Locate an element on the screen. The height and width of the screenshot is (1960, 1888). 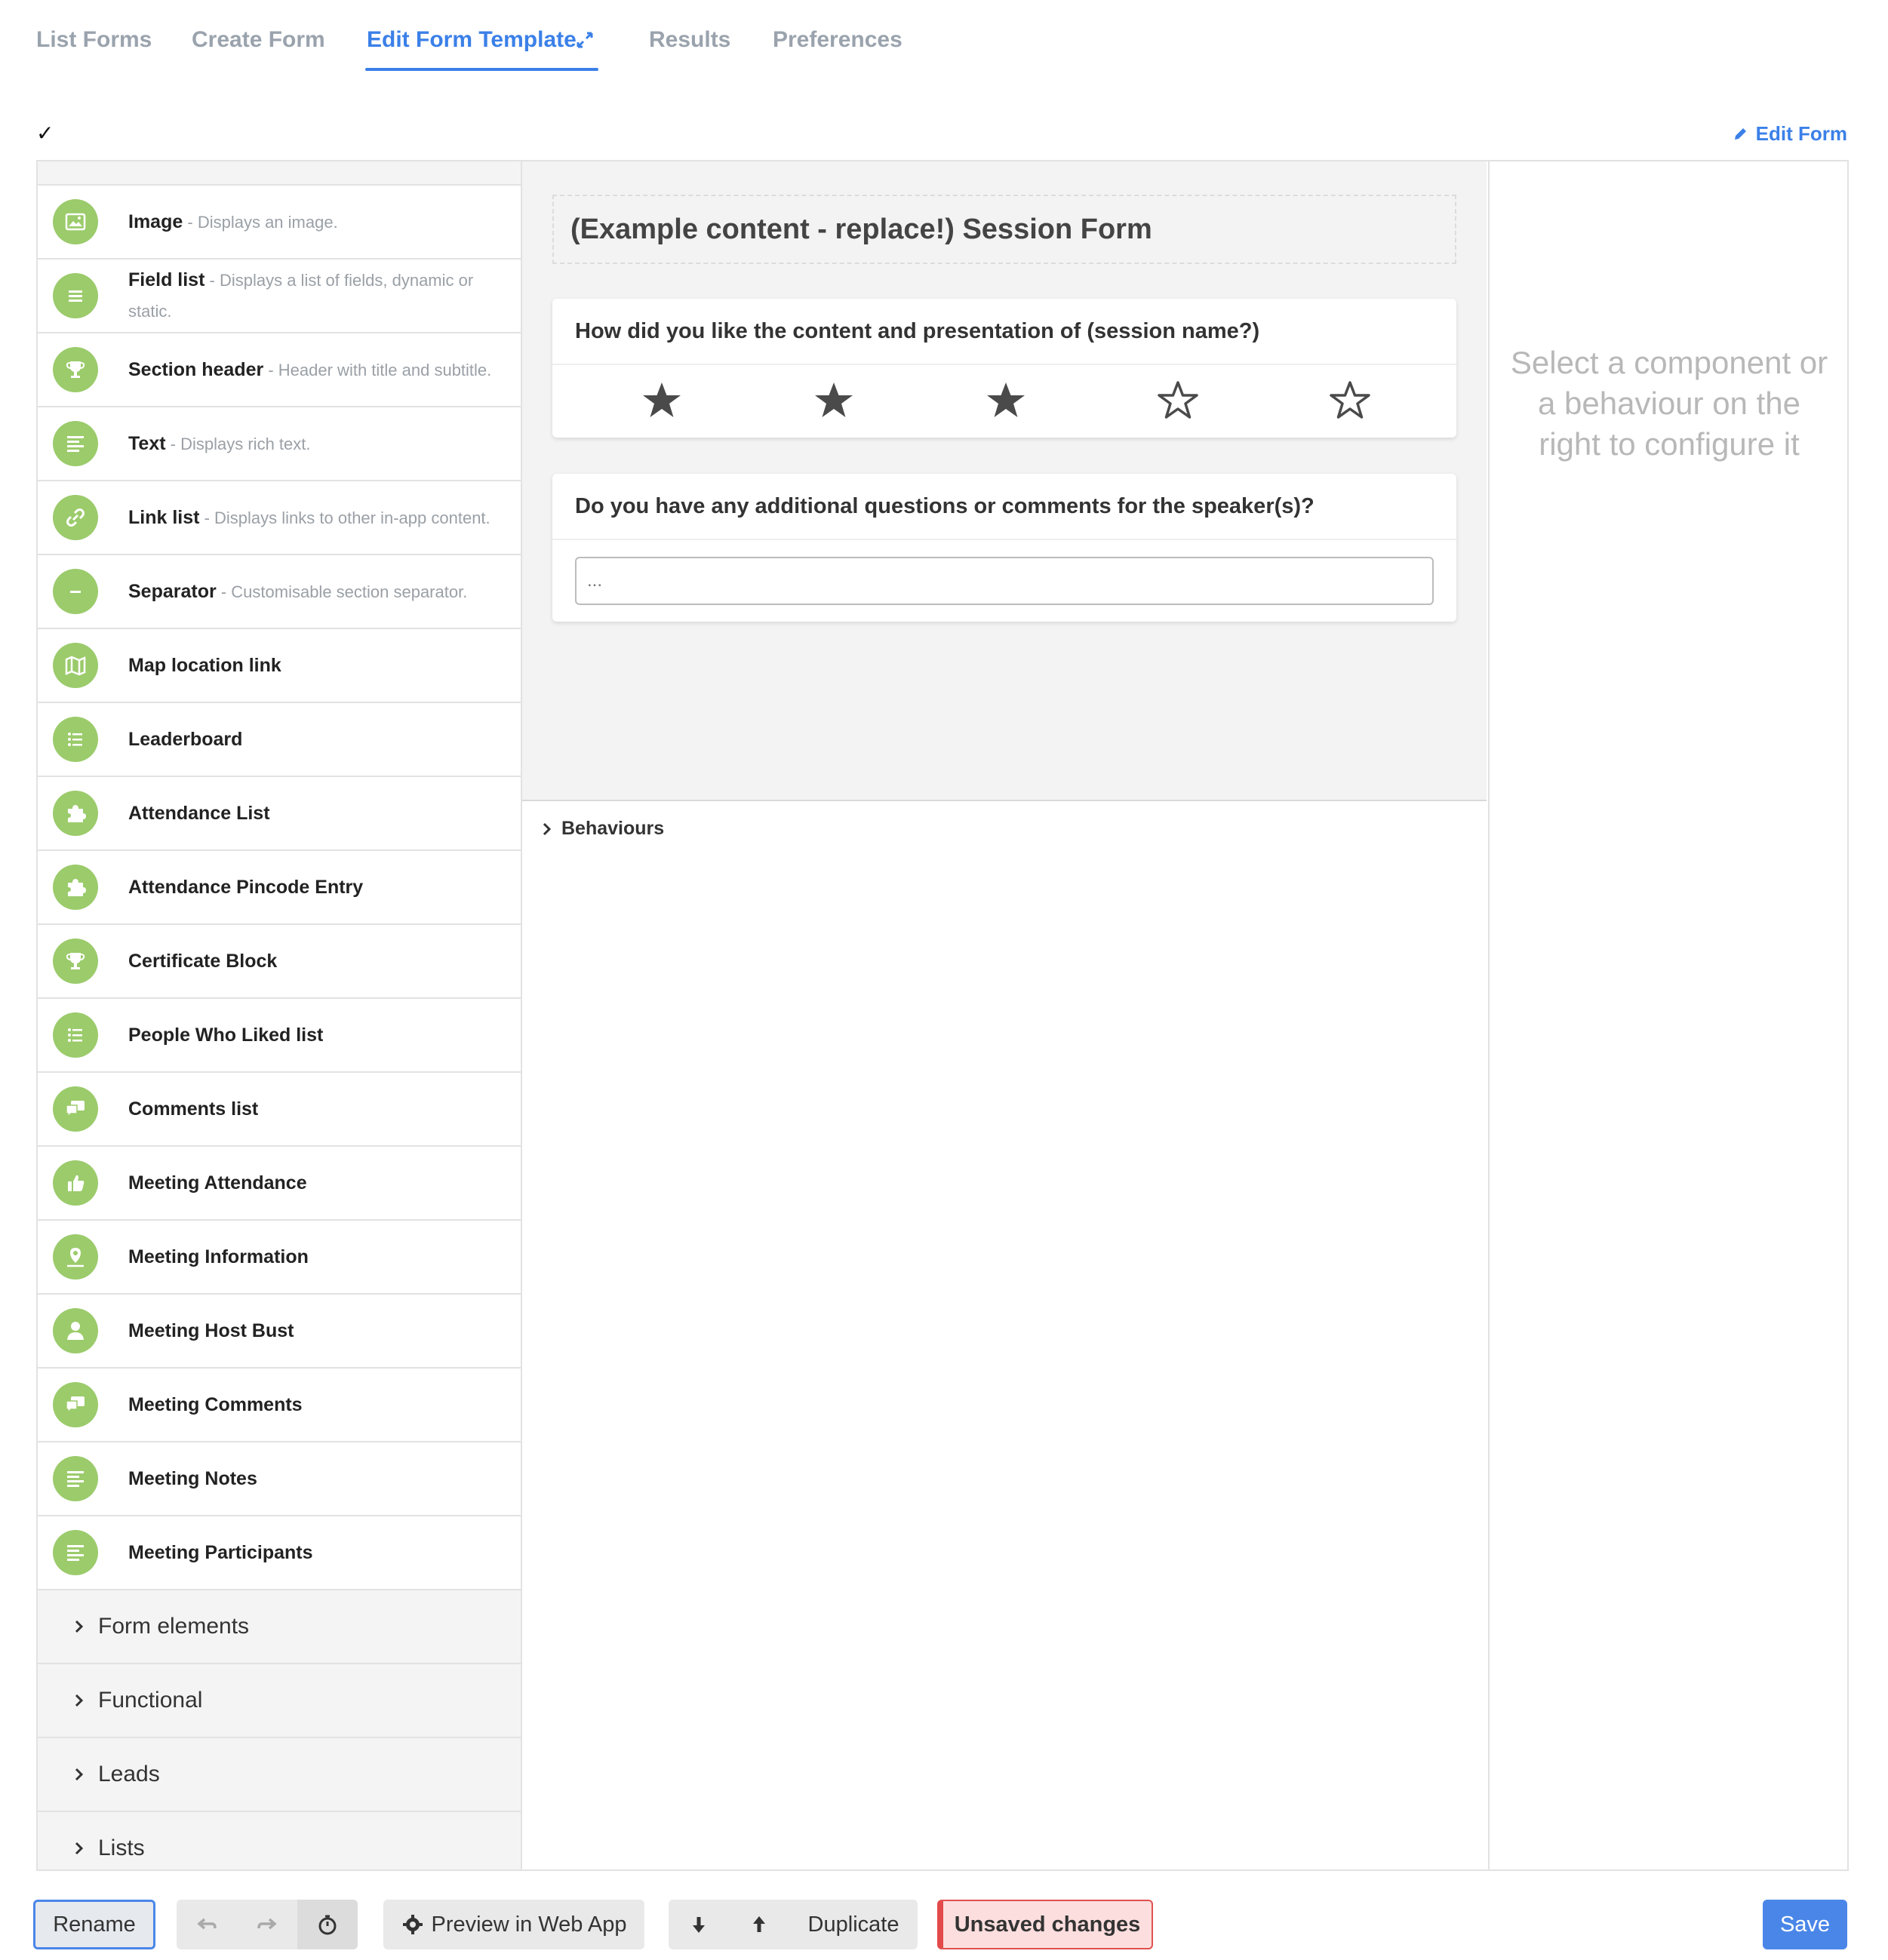
component-title: Meeting Attendance is located at coordinates (217, 1183).